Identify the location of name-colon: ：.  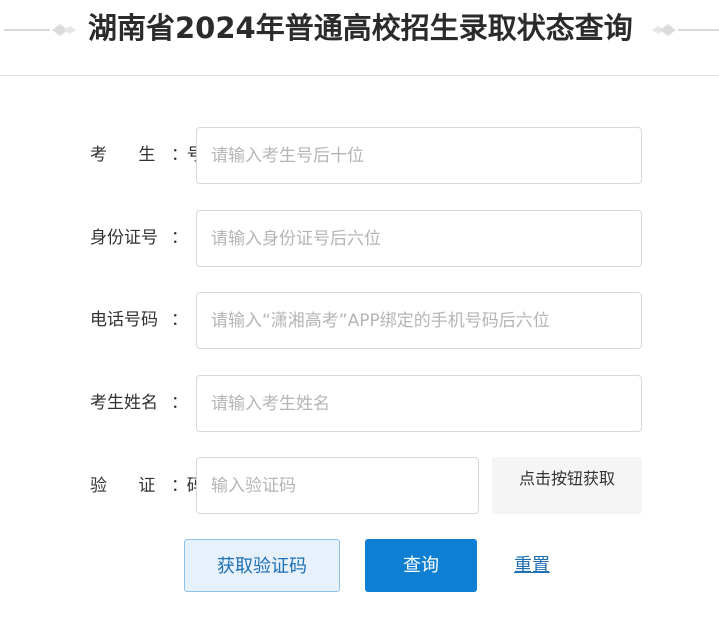
(179, 403).